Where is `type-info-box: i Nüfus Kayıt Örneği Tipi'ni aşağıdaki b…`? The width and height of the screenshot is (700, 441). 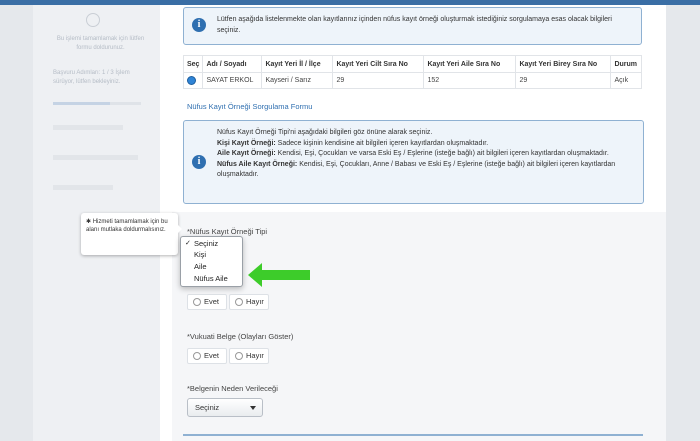
type-info-box: i Nüfus Kayıt Örneği Tipi'ni aşağıdaki b… is located at coordinates (413, 162).